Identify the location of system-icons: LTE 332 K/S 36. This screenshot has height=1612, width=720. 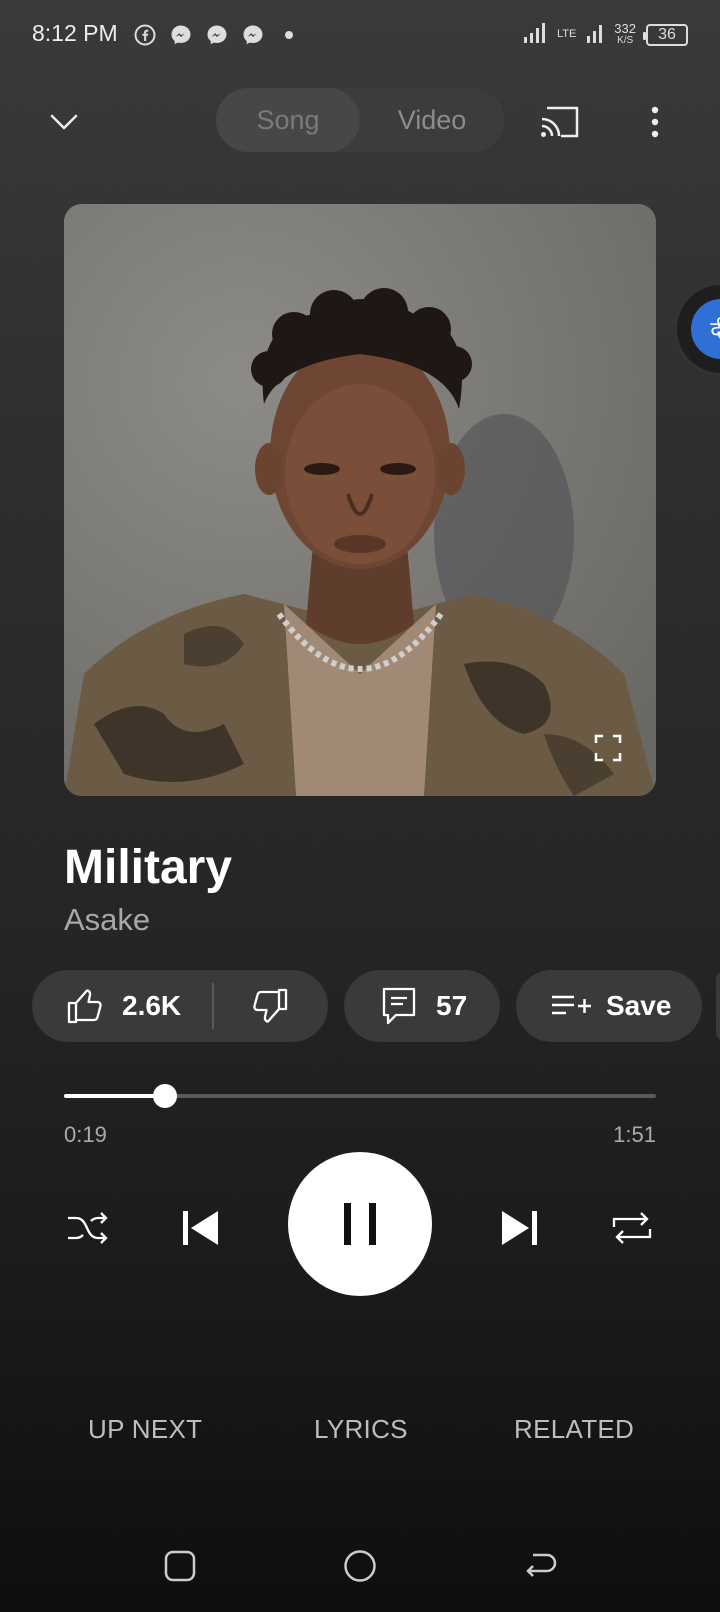
(605, 34).